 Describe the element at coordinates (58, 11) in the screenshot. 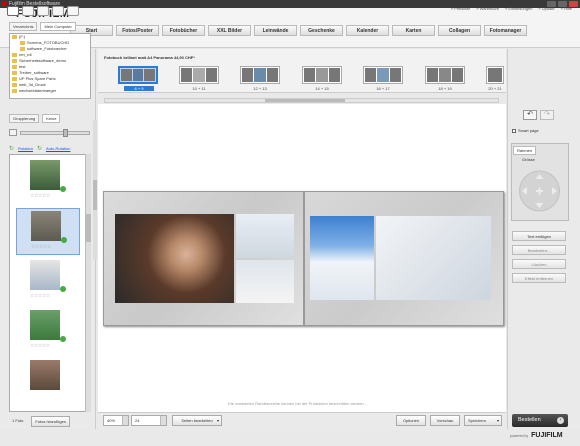

I see `disc-icon` at that location.